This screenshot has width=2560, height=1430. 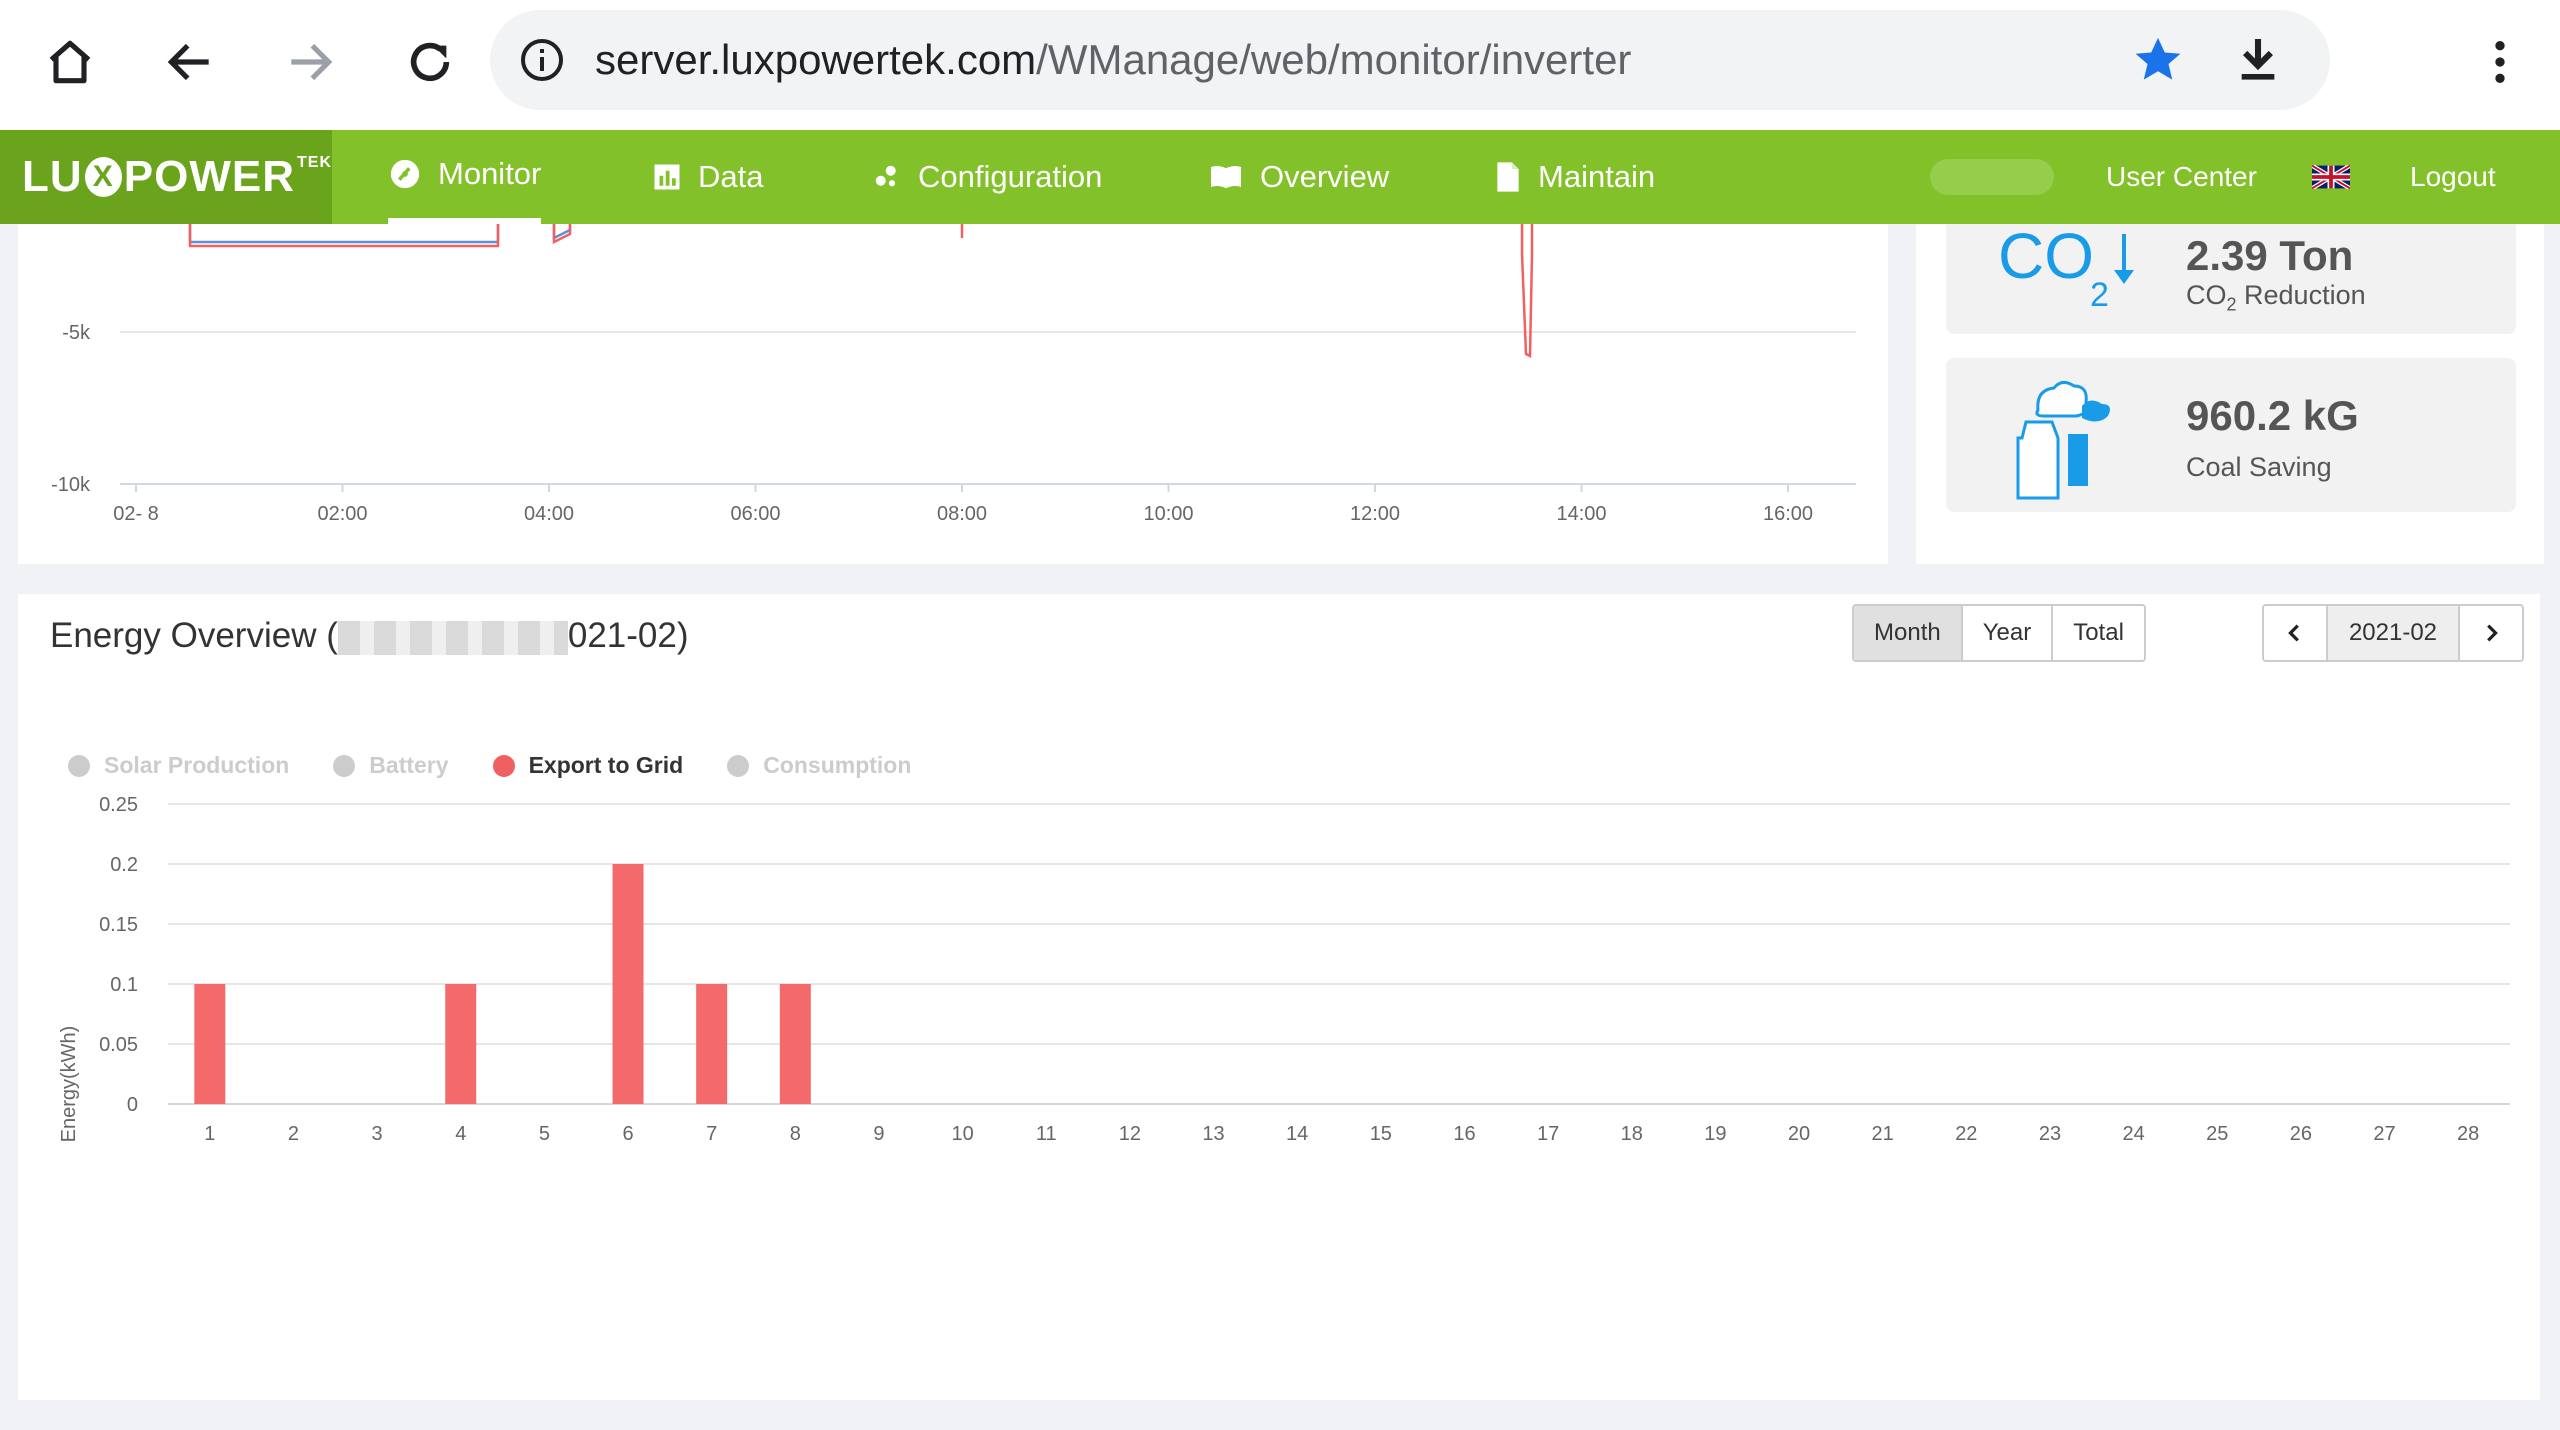 What do you see at coordinates (2276, 297) in the screenshot?
I see `co2-label: CO2 Reduction` at bounding box center [2276, 297].